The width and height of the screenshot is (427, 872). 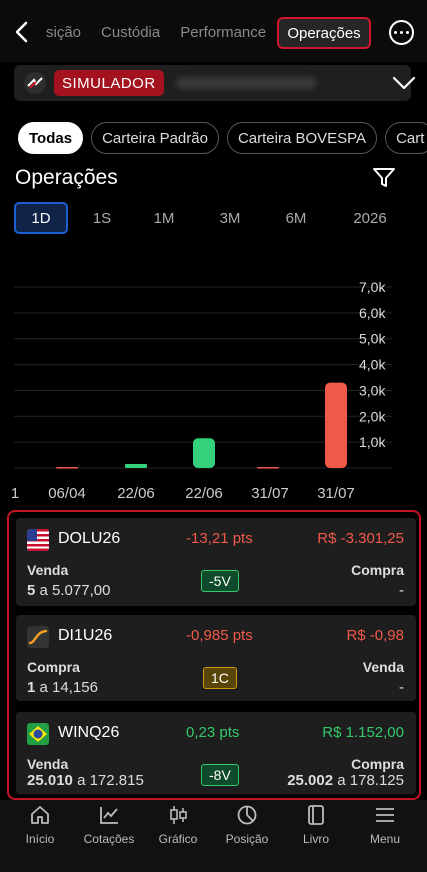 What do you see at coordinates (109, 83) in the screenshot?
I see `simulator-badge: SIMULADOR` at bounding box center [109, 83].